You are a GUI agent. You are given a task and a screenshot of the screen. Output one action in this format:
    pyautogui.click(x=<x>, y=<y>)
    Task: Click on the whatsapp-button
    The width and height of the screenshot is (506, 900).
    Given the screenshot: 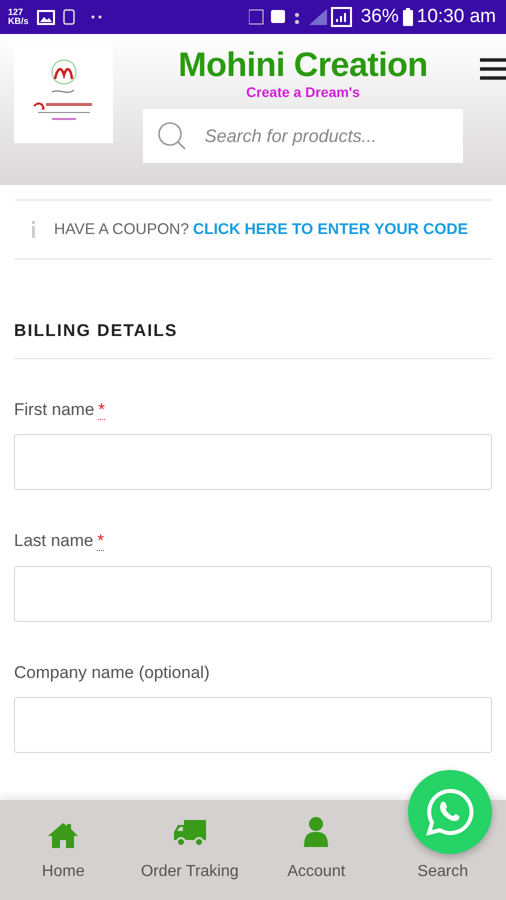 What is the action you would take?
    pyautogui.click(x=450, y=812)
    